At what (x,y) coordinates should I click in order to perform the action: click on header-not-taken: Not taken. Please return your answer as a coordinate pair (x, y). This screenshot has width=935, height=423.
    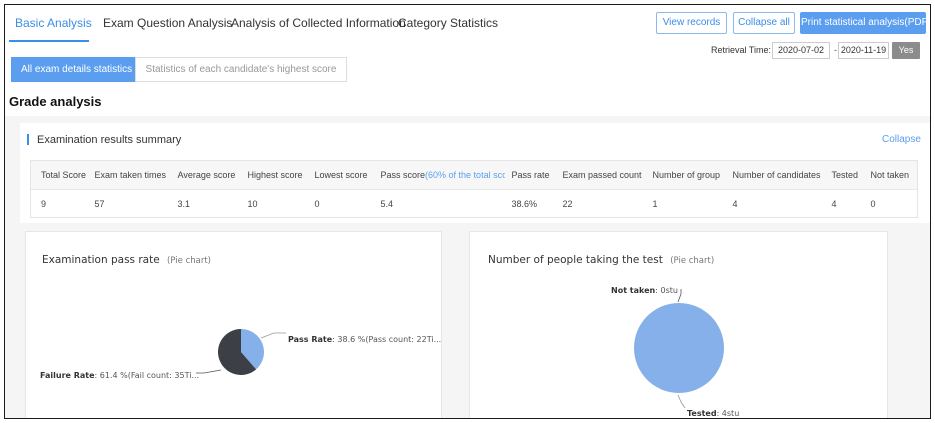
    Looking at the image, I should click on (890, 175).